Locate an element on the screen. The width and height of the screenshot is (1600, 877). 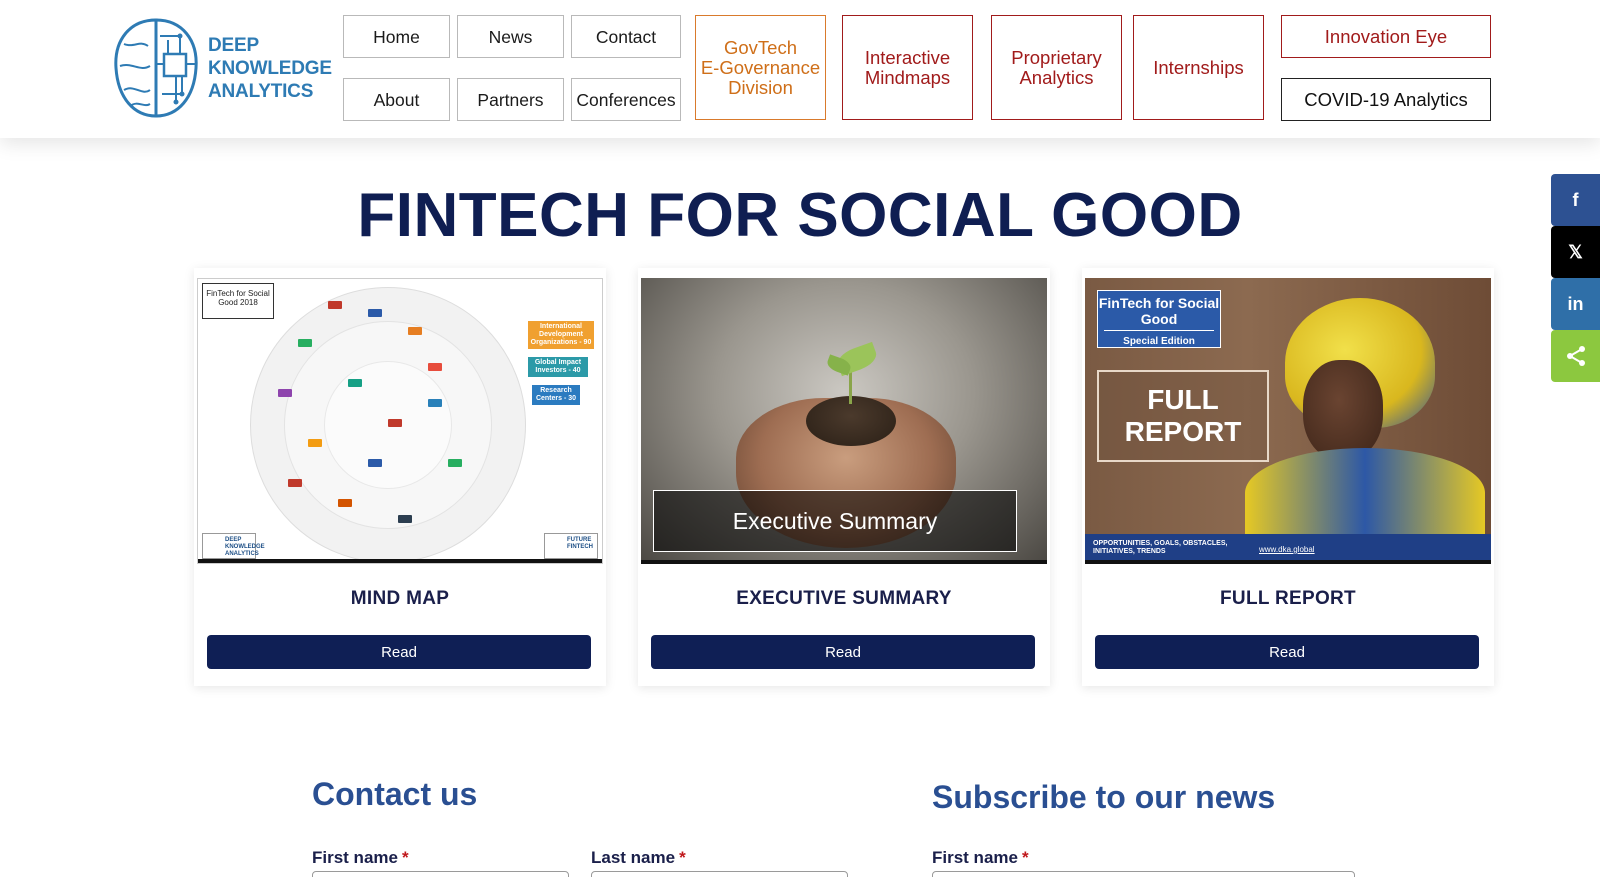
contact-last-name-label: Last name * is located at coordinates (638, 857).